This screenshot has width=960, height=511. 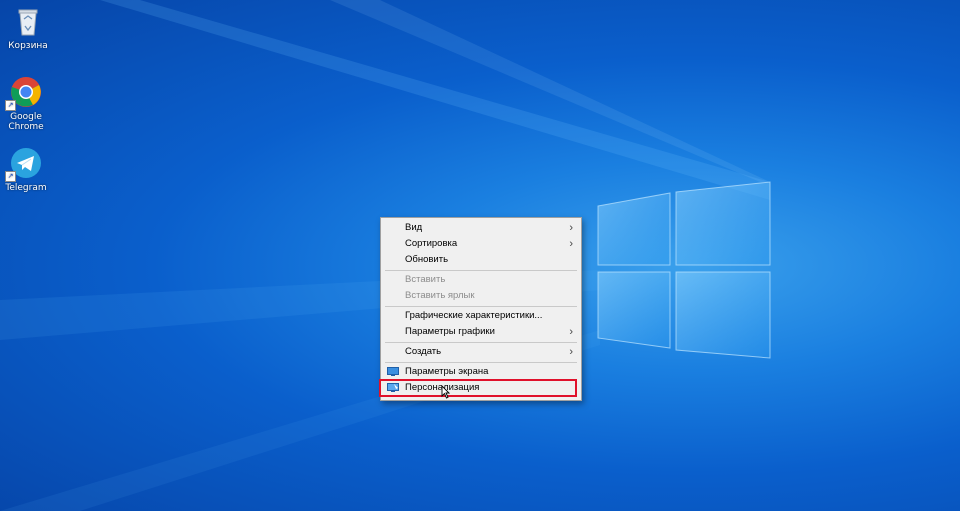 What do you see at coordinates (26, 188) in the screenshot?
I see `desktop-icon-label: Telegram` at bounding box center [26, 188].